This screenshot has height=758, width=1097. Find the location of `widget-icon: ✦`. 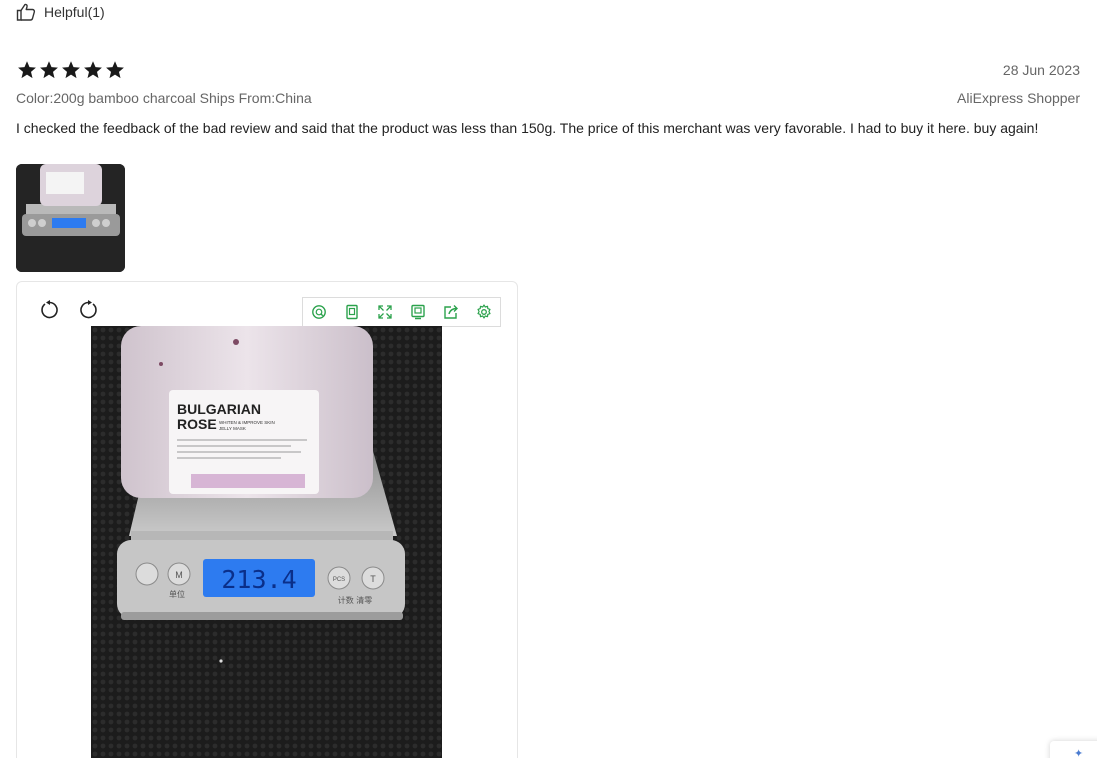

widget-icon: ✦ is located at coordinates (1079, 753).